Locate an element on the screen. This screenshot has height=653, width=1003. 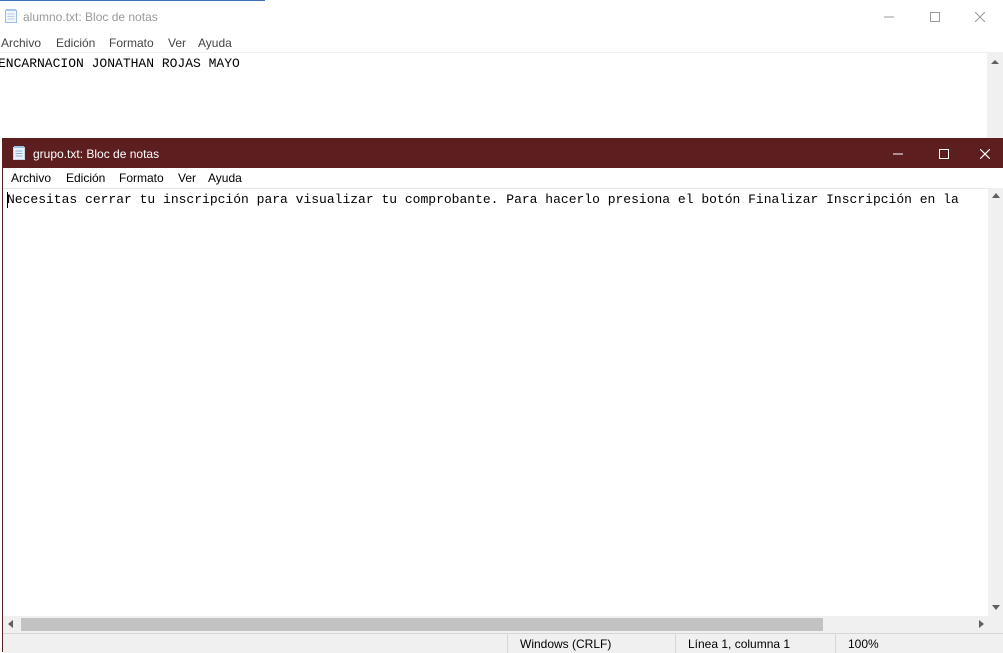
scroll-right-icon is located at coordinates (981, 624).